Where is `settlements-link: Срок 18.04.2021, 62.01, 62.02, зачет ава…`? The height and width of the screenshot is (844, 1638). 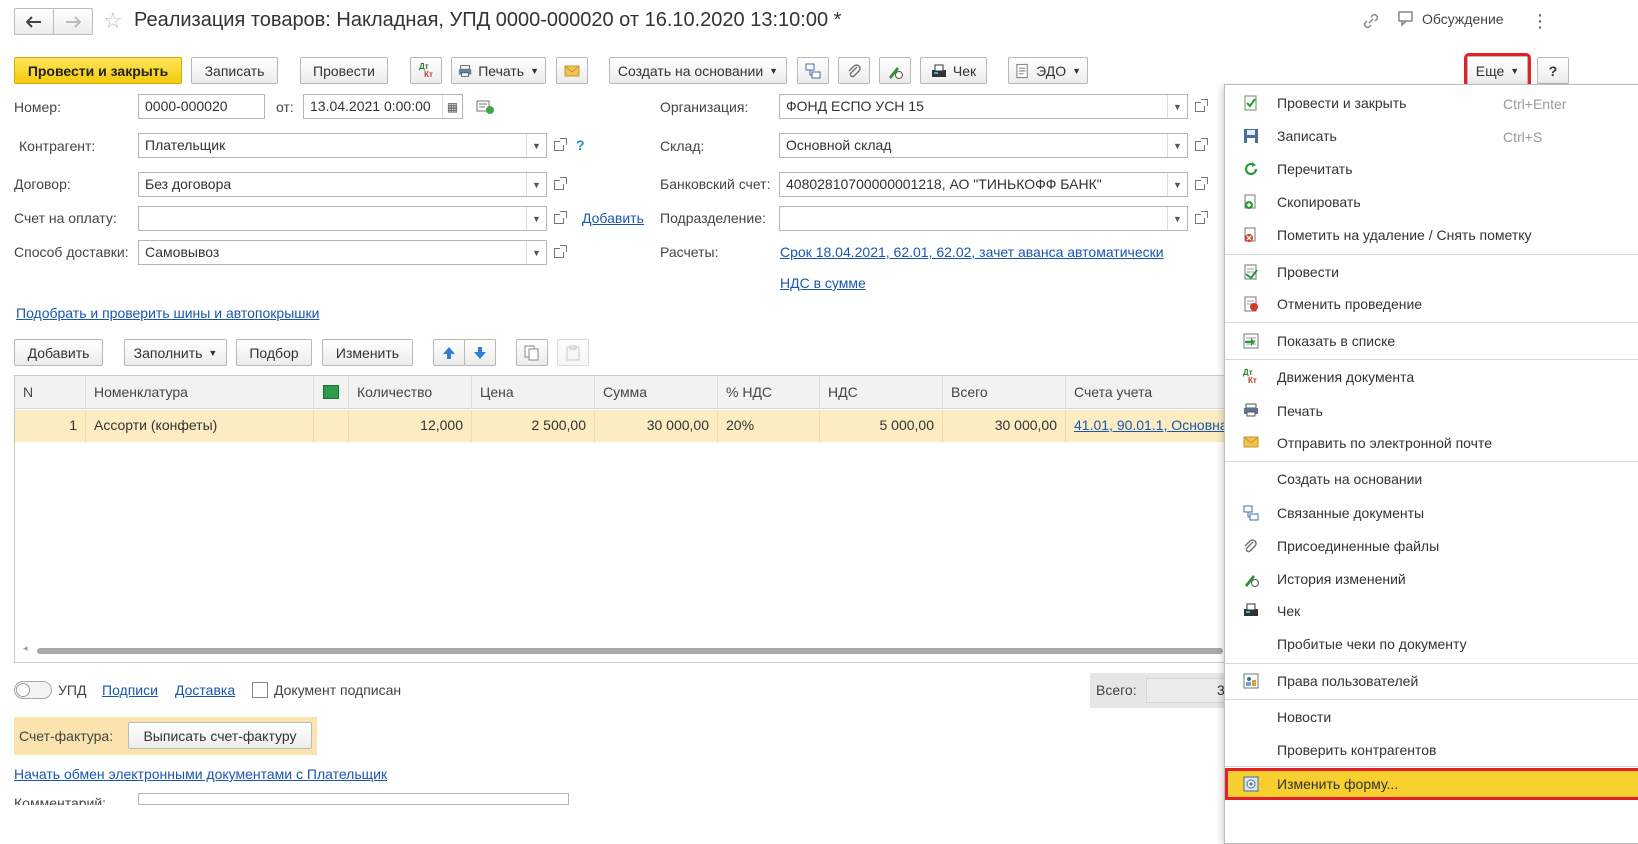 settlements-link: Срок 18.04.2021, 62.01, 62.02, зачет ава… is located at coordinates (972, 252).